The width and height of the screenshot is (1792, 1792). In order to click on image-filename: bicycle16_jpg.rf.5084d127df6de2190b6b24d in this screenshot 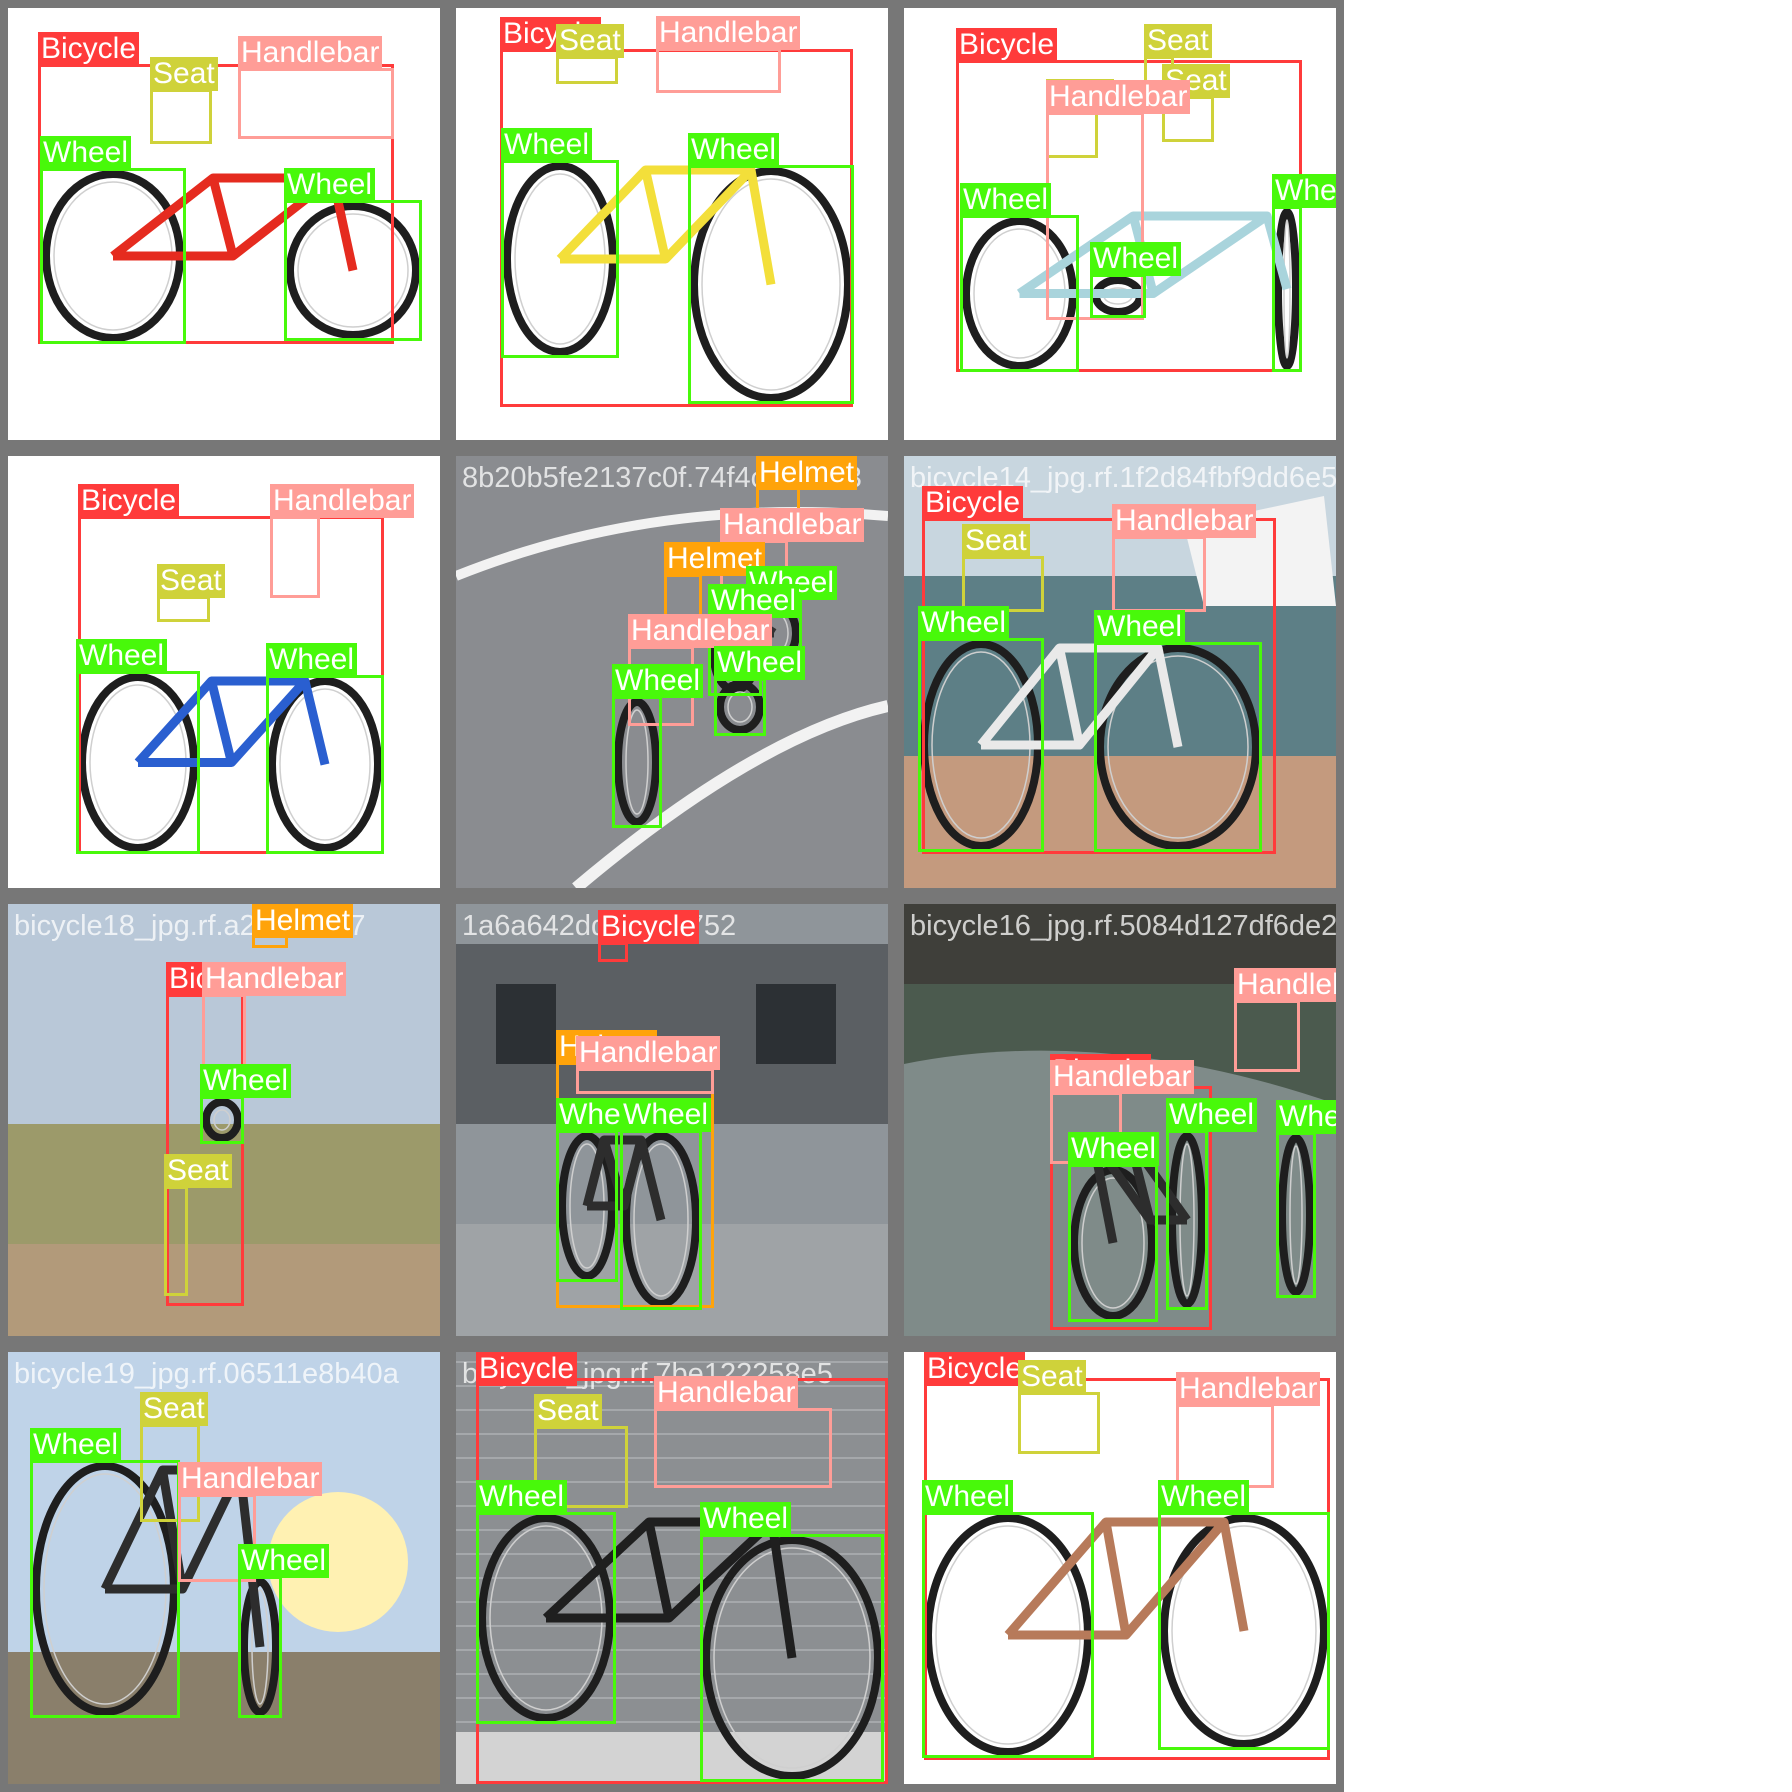, I will do `click(1123, 926)`.